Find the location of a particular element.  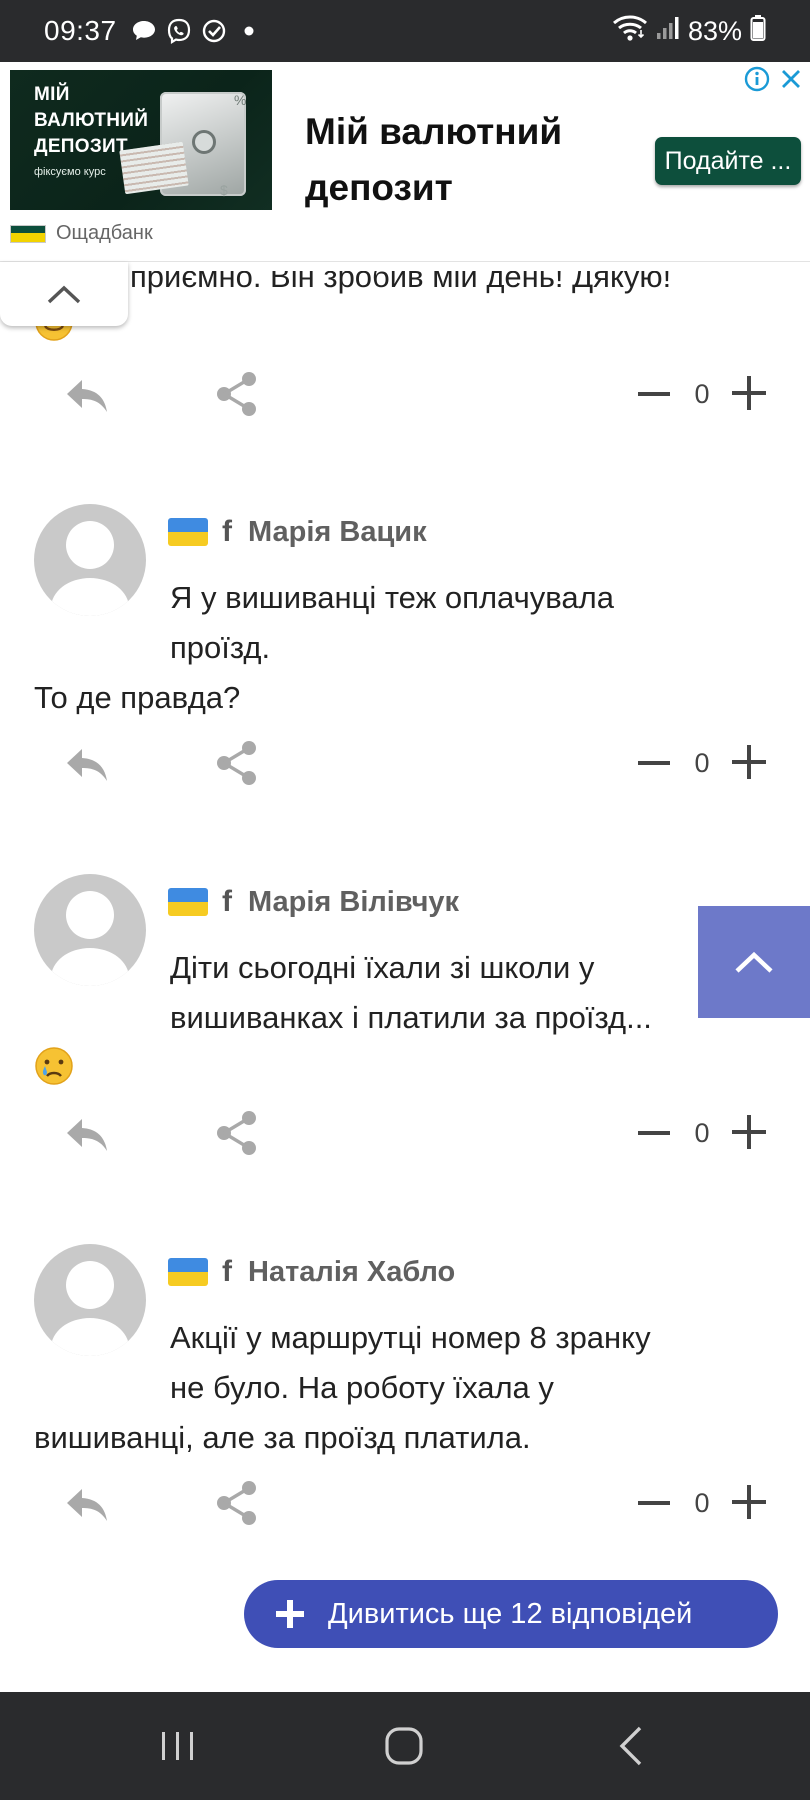

status-bar: 09:37 83% is located at coordinates (405, 31).